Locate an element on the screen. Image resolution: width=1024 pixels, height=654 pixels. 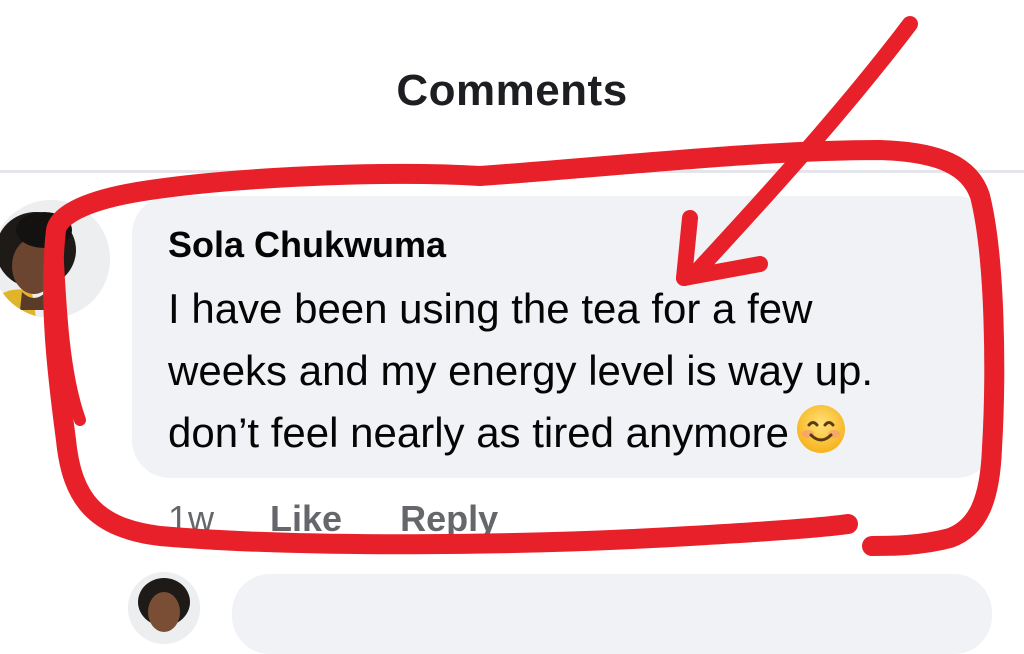
comment-timestamp: 1w is located at coordinates (191, 519).